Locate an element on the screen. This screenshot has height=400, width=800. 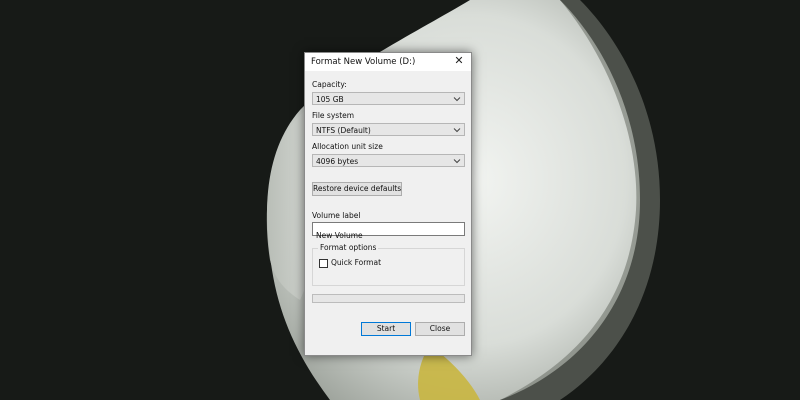
title-bar: Format New Volume (D:) ✕ is located at coordinates (388, 62).